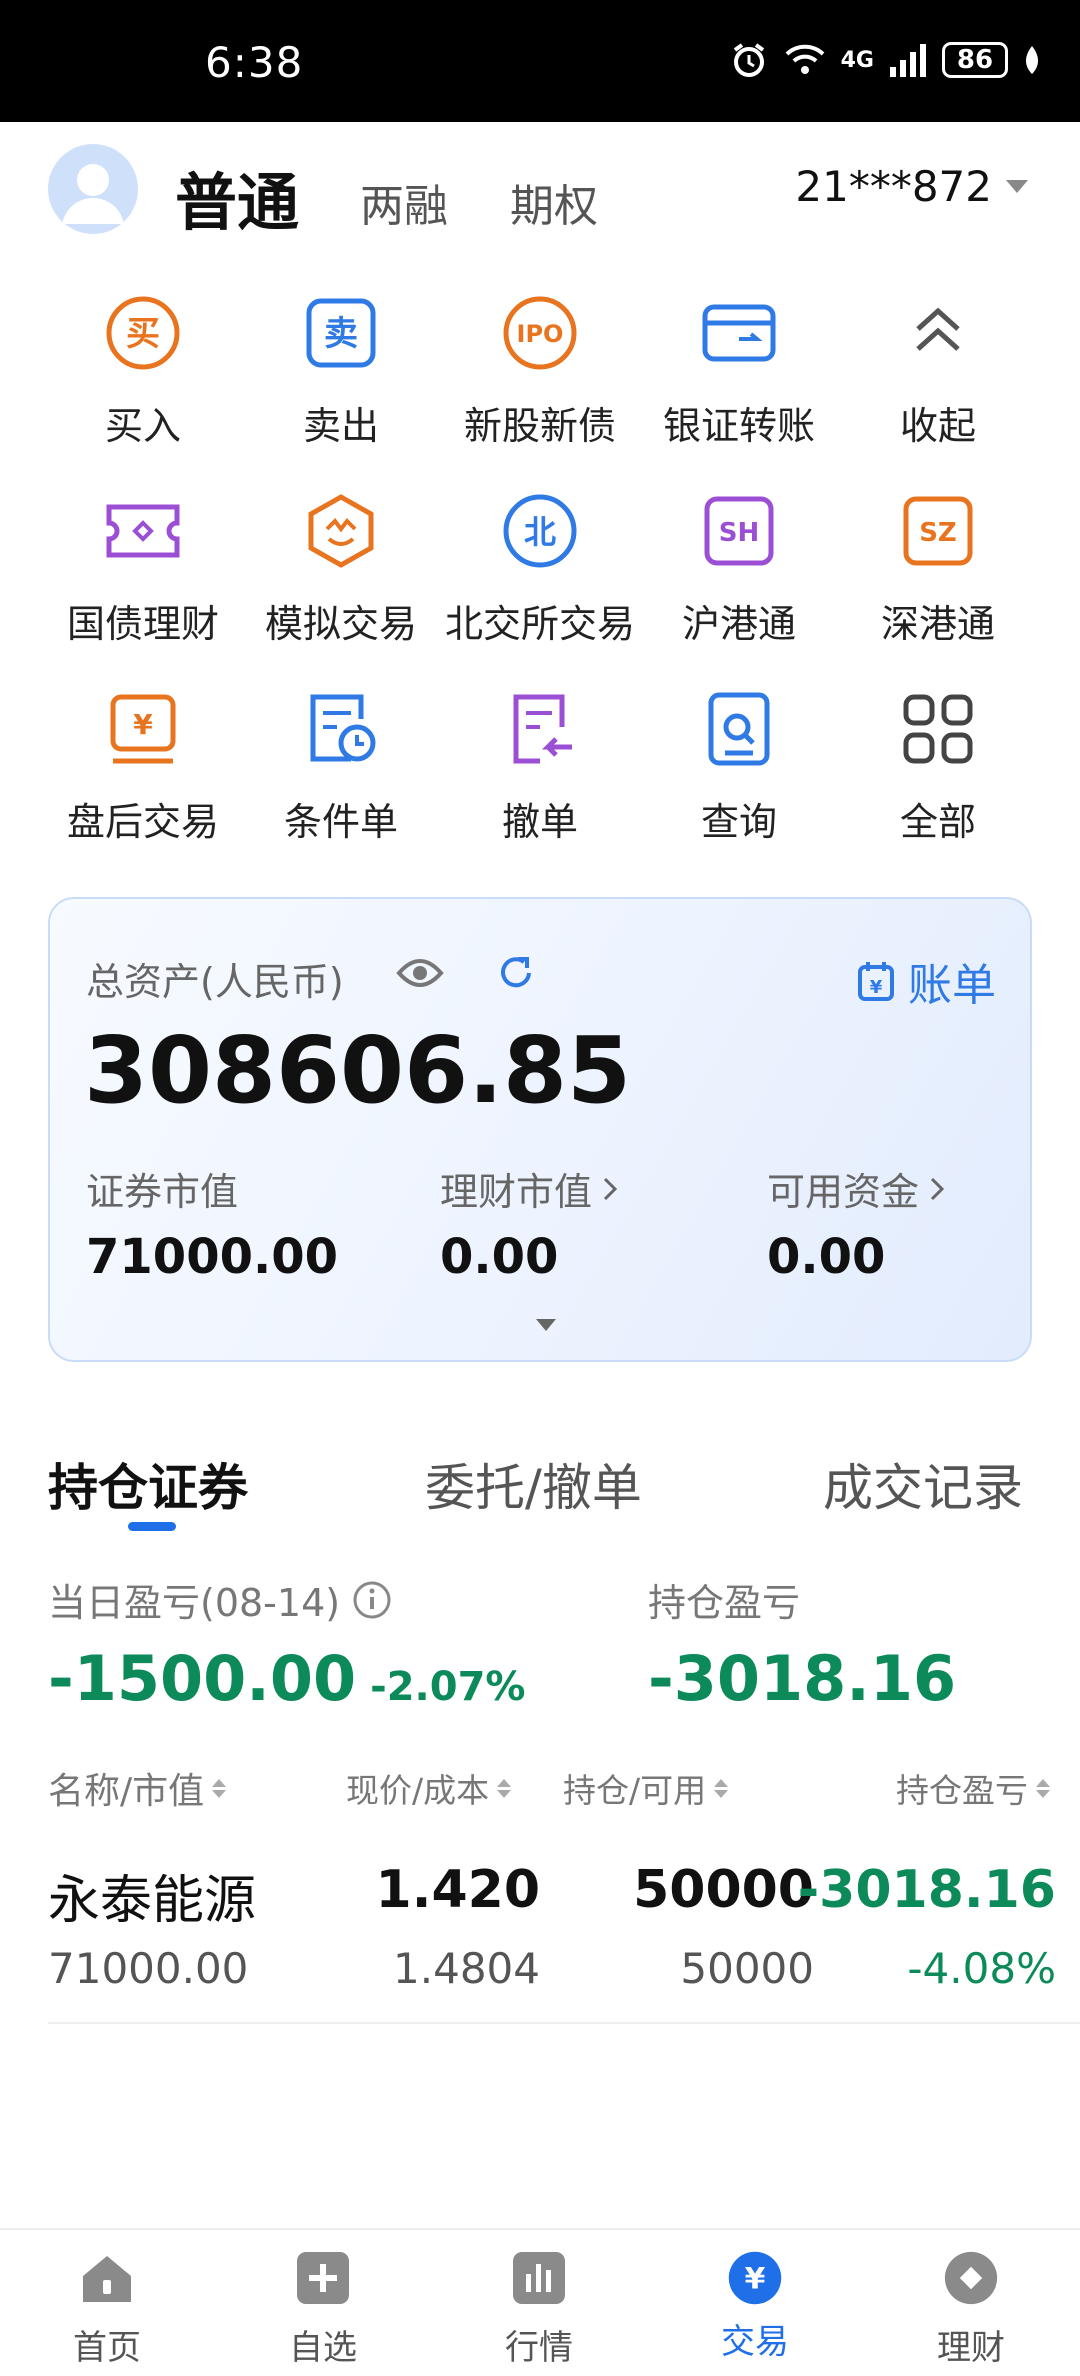 The image size is (1080, 2376). Describe the element at coordinates (1017, 186) in the screenshot. I see `chevron-down-icon` at that location.